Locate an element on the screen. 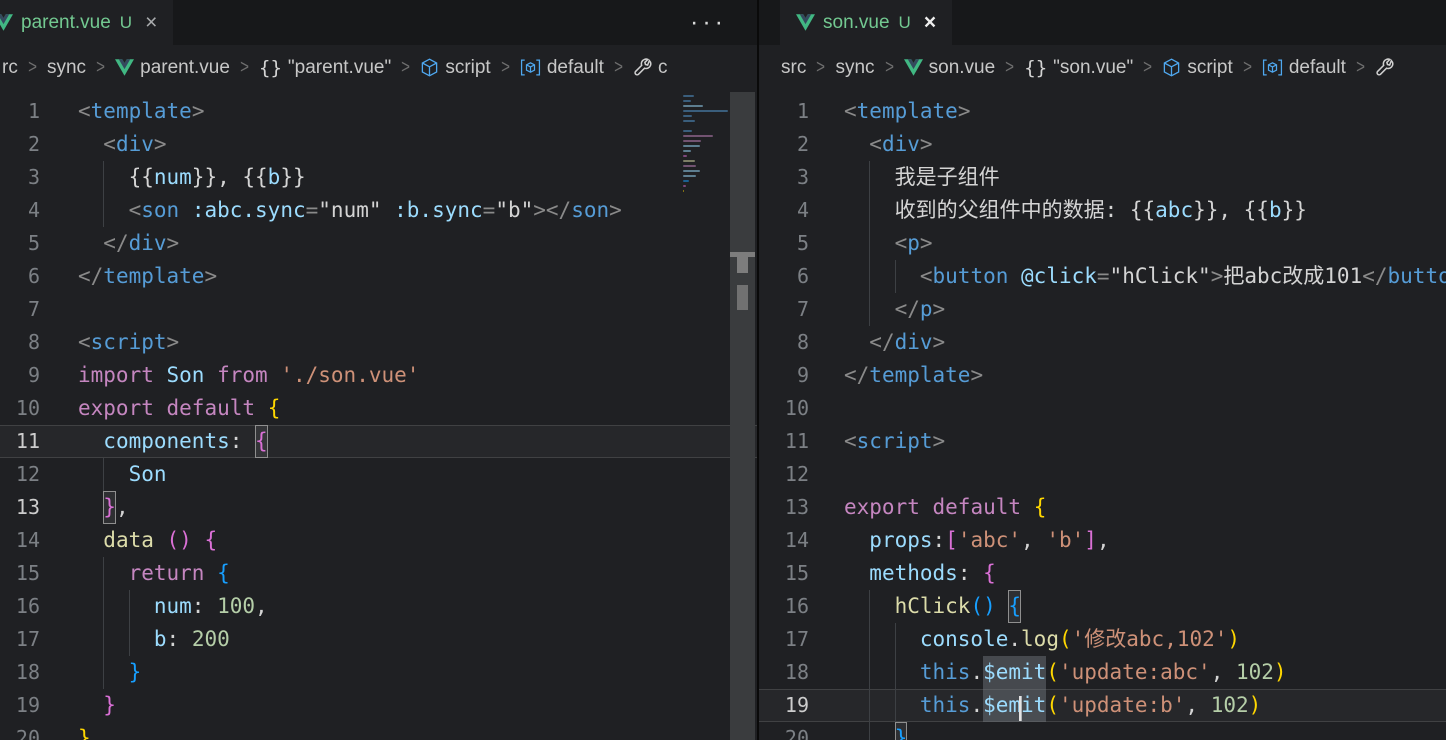 The width and height of the screenshot is (1446, 740). code-line: 4 收到的父组件中的数据: {{abc}}, {{b}} is located at coordinates (1102, 210).